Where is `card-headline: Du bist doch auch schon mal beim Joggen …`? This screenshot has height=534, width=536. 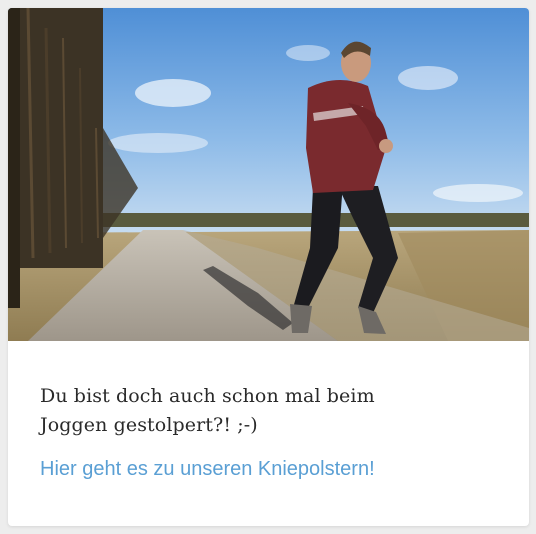
card-headline: Du bist doch auch schon mal beim Joggen … is located at coordinates (207, 410).